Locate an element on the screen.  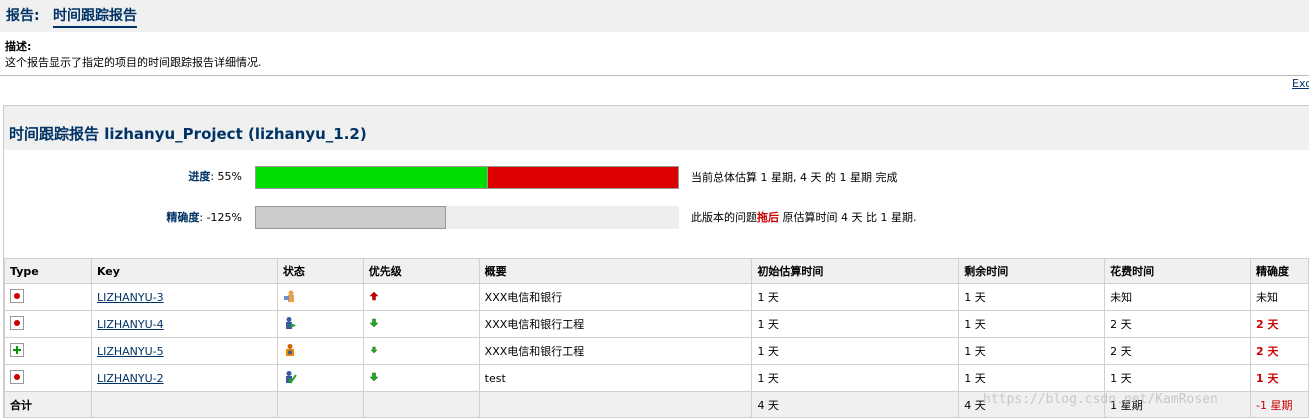
accuracy-bar is located at coordinates (467, 217).